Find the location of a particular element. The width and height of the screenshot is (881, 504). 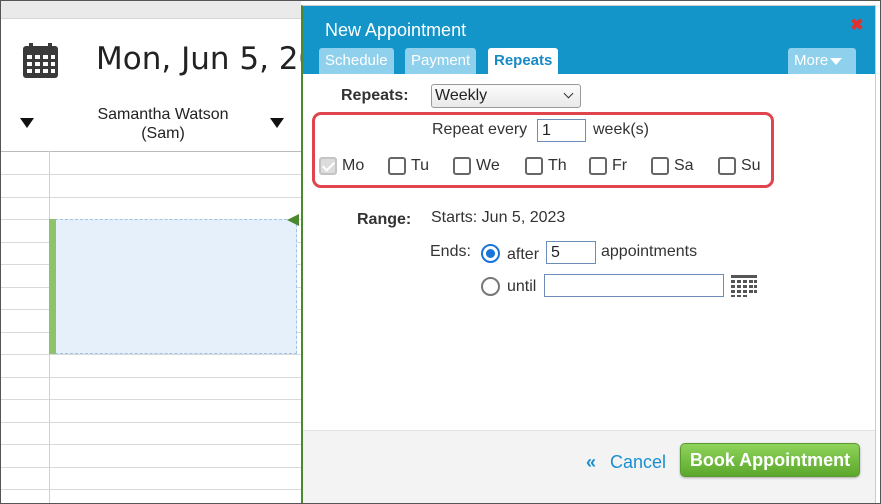

calendar-grid-icon is located at coordinates (40, 61).